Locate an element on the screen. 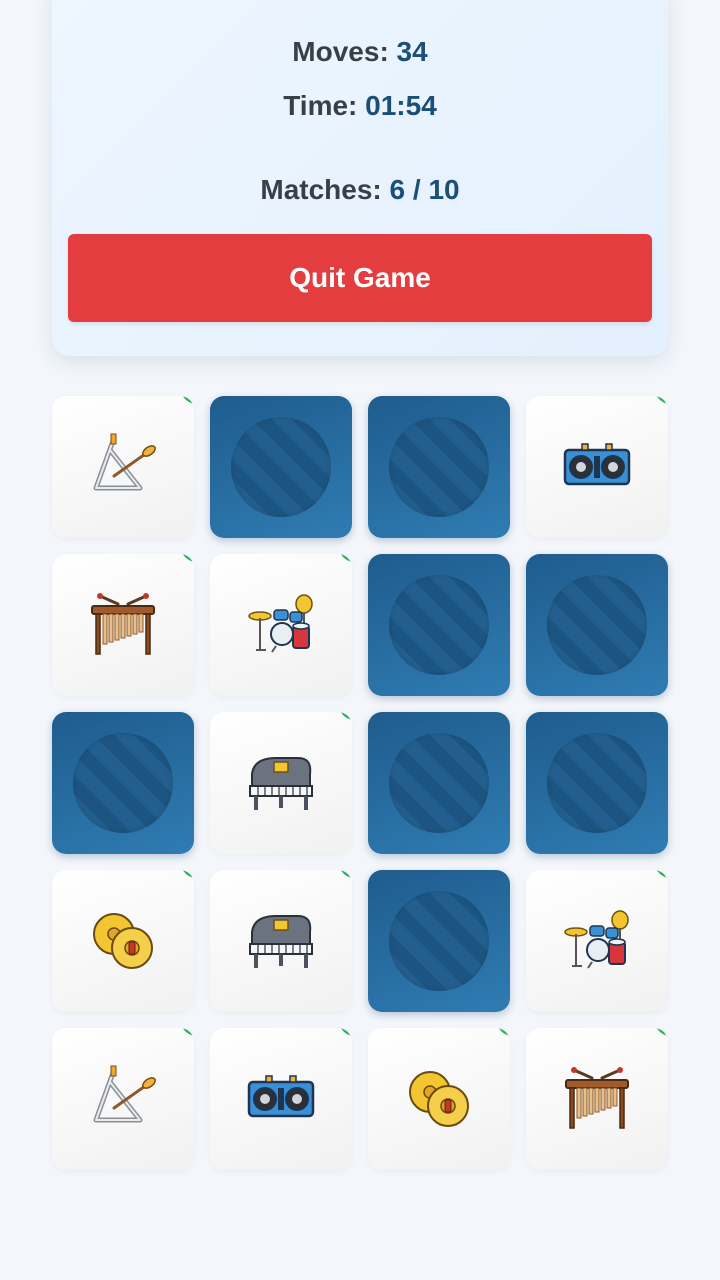 This screenshot has height=1280, width=720. time-label: Time: is located at coordinates (320, 105).